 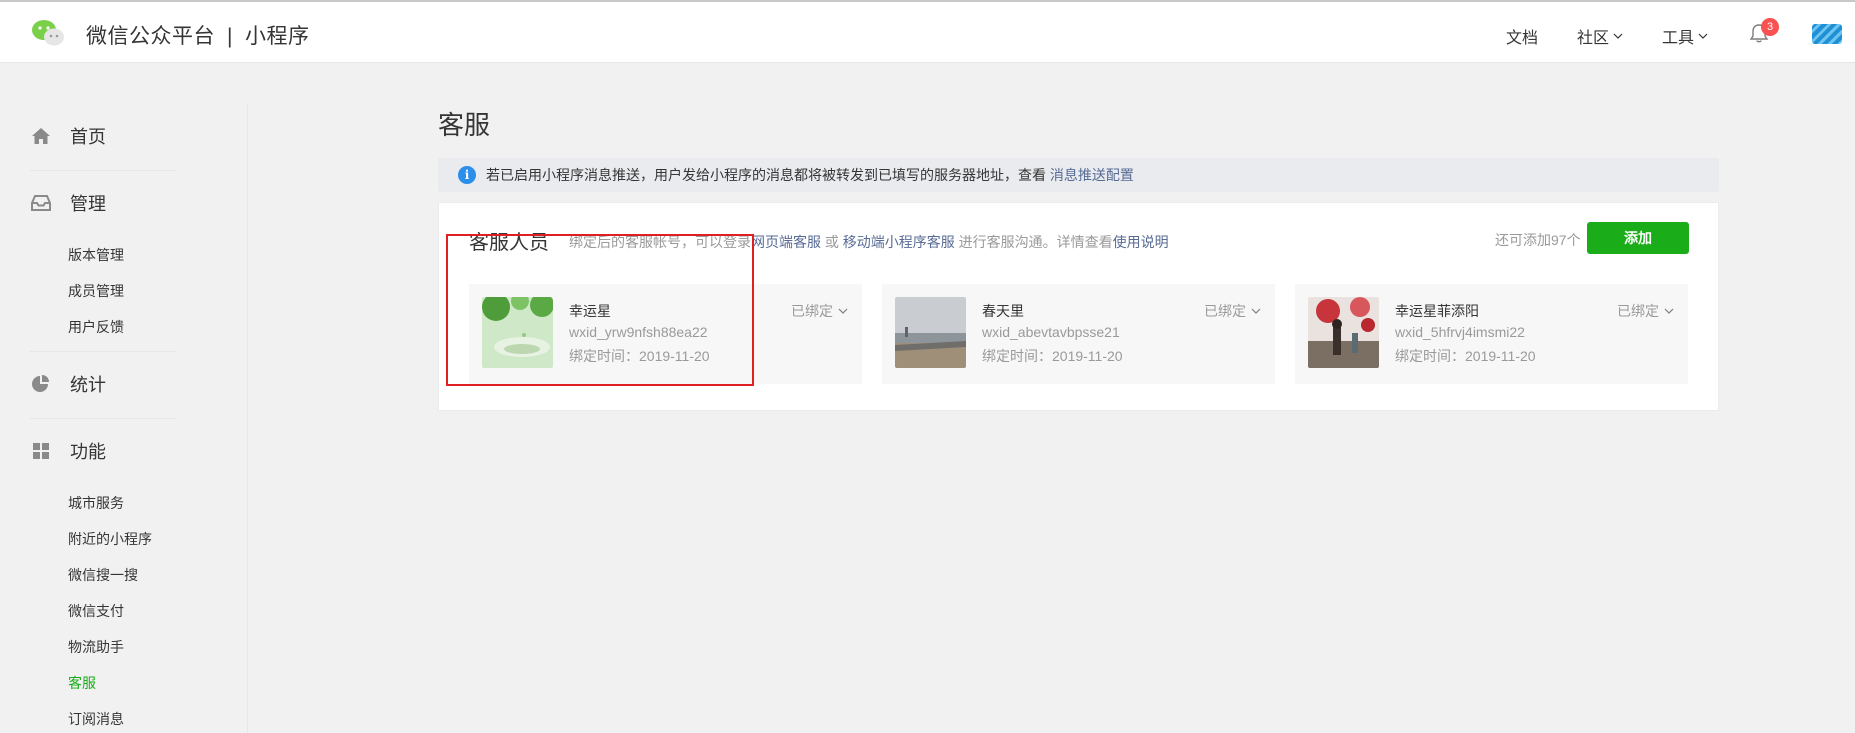 I want to click on sidebar-item-members: 成员管理, so click(x=96, y=291).